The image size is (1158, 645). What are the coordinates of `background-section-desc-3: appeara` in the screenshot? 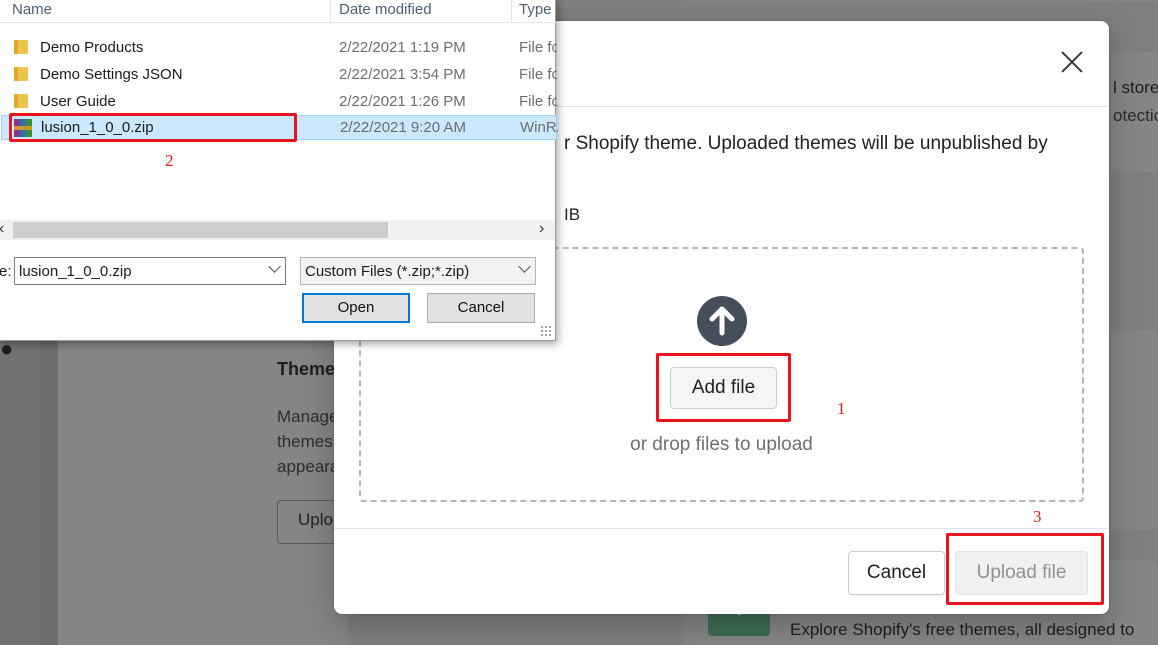 It's located at (308, 466).